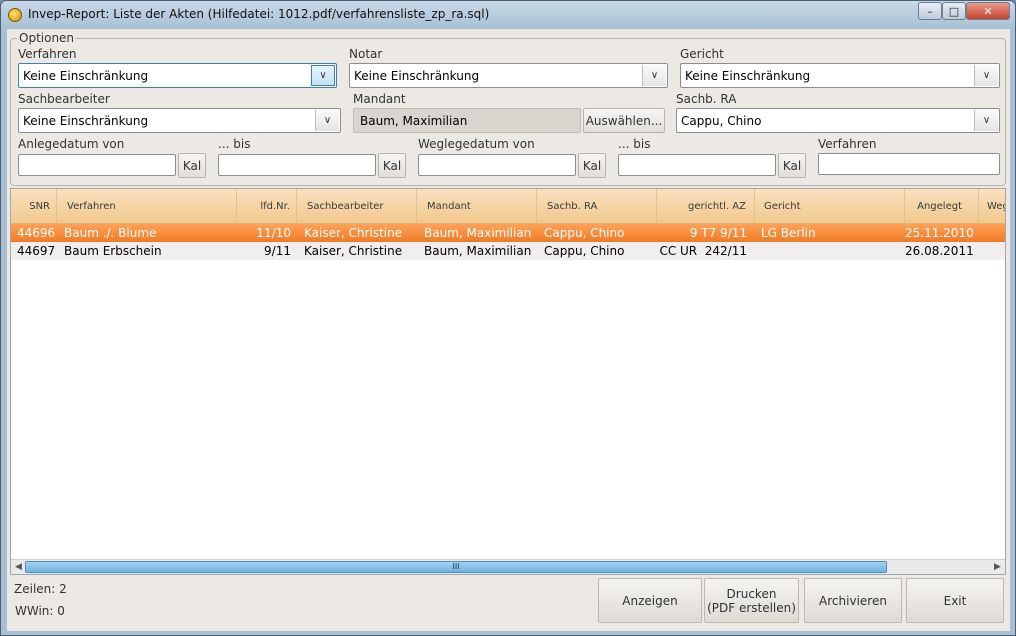  I want to click on wwin-status: WWin: 0, so click(40, 611).